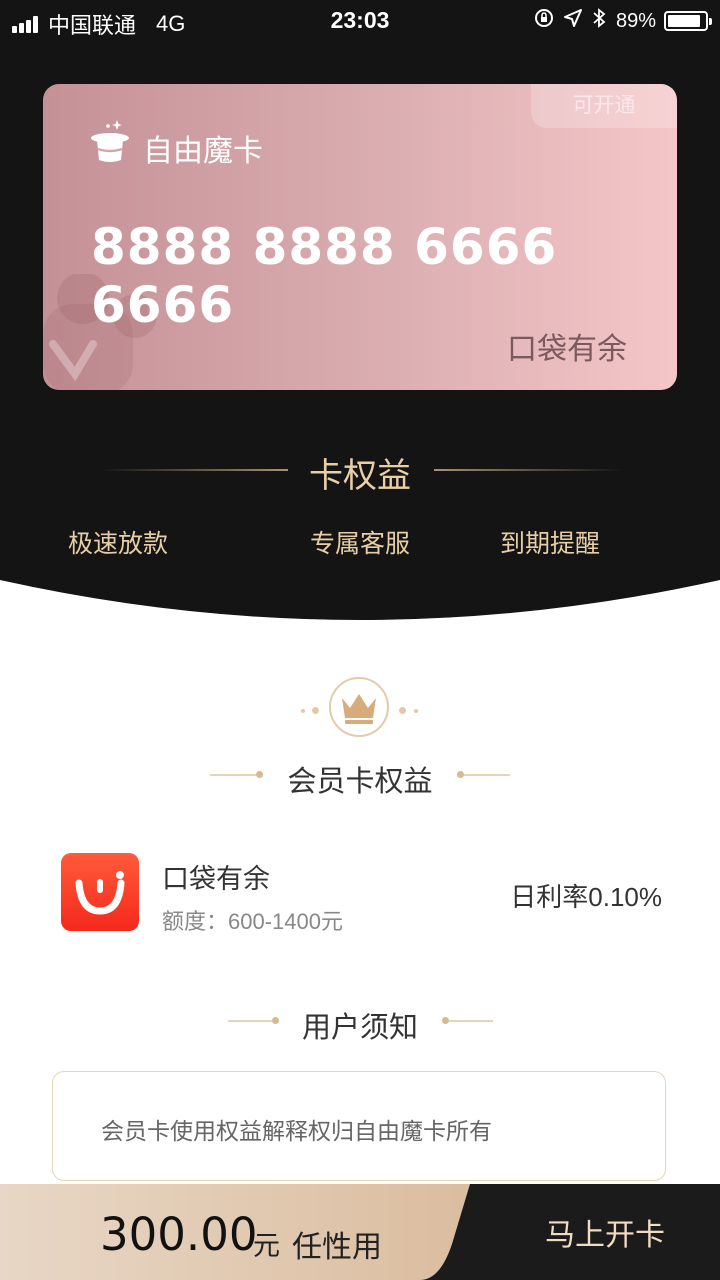 The width and height of the screenshot is (720, 1280). I want to click on open-card-button: 马上开卡, so click(595, 1232).